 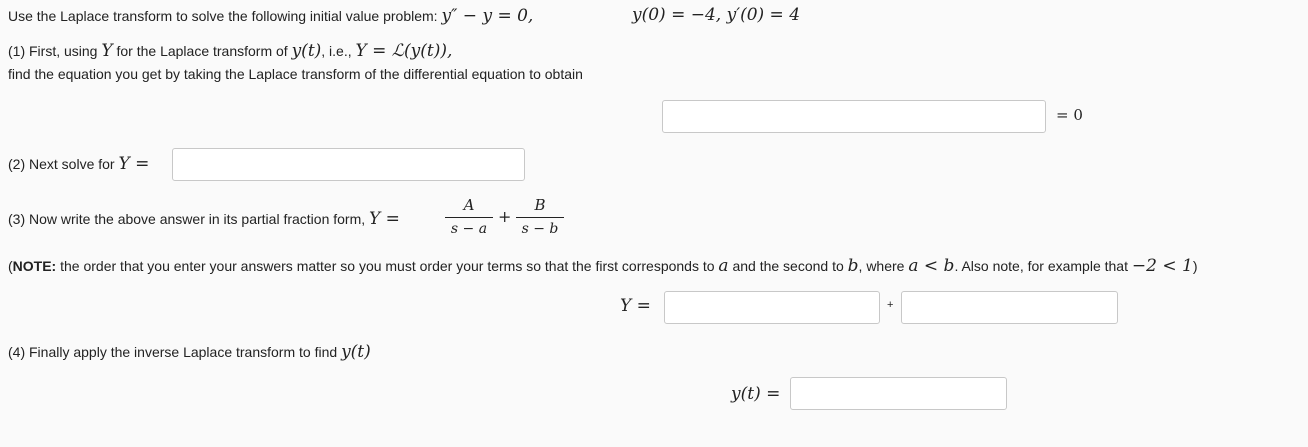 I want to click on note-inequality: a < b, so click(x=931, y=266).